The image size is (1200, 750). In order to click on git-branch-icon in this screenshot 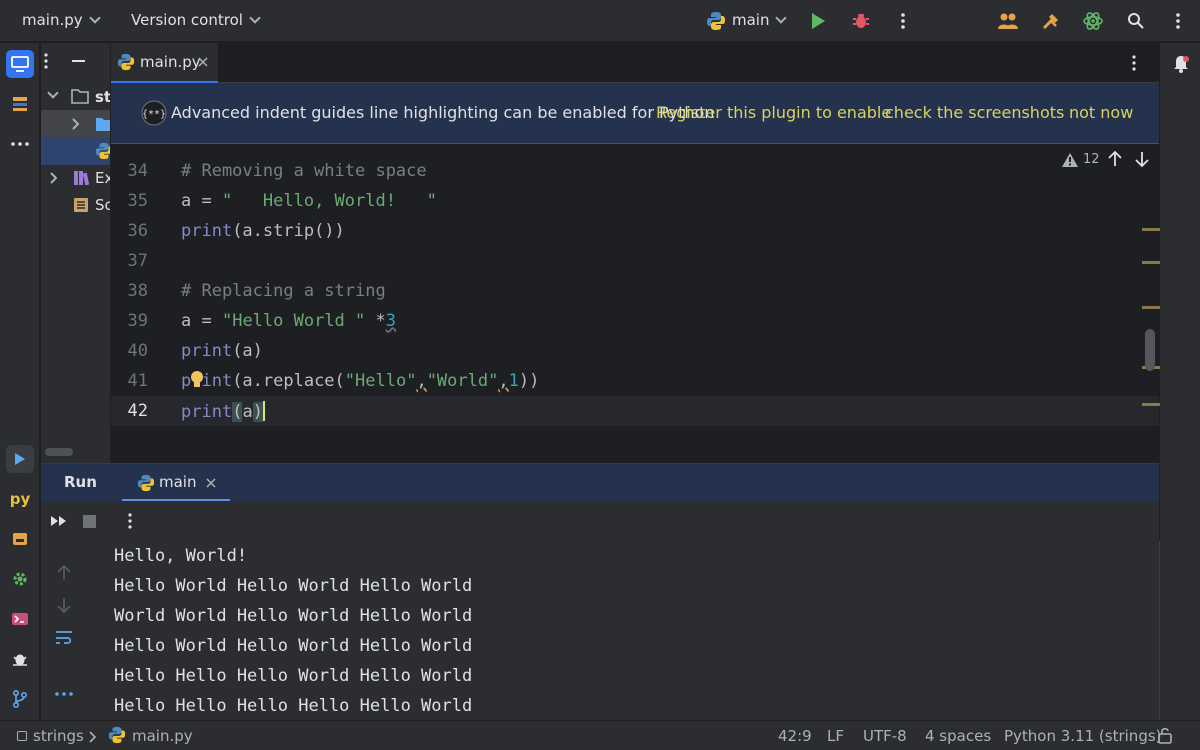, I will do `click(20, 699)`.